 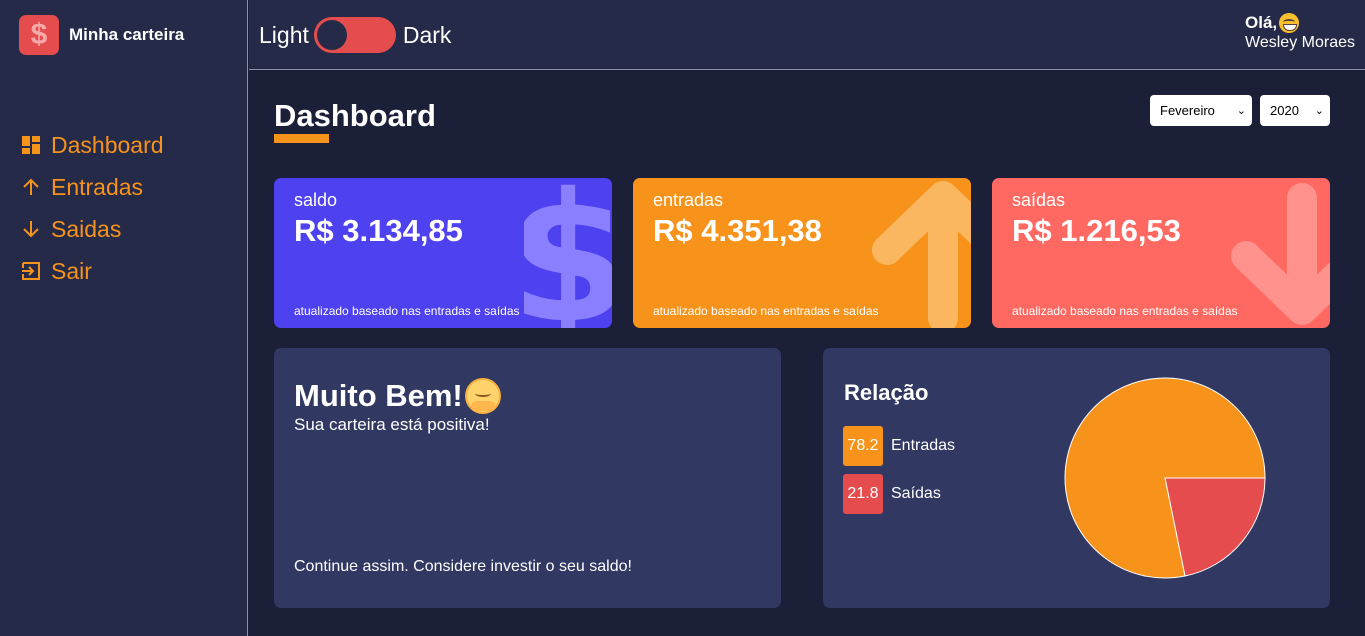 What do you see at coordinates (1187, 110) in the screenshot?
I see `month-select-value: Fevereiro` at bounding box center [1187, 110].